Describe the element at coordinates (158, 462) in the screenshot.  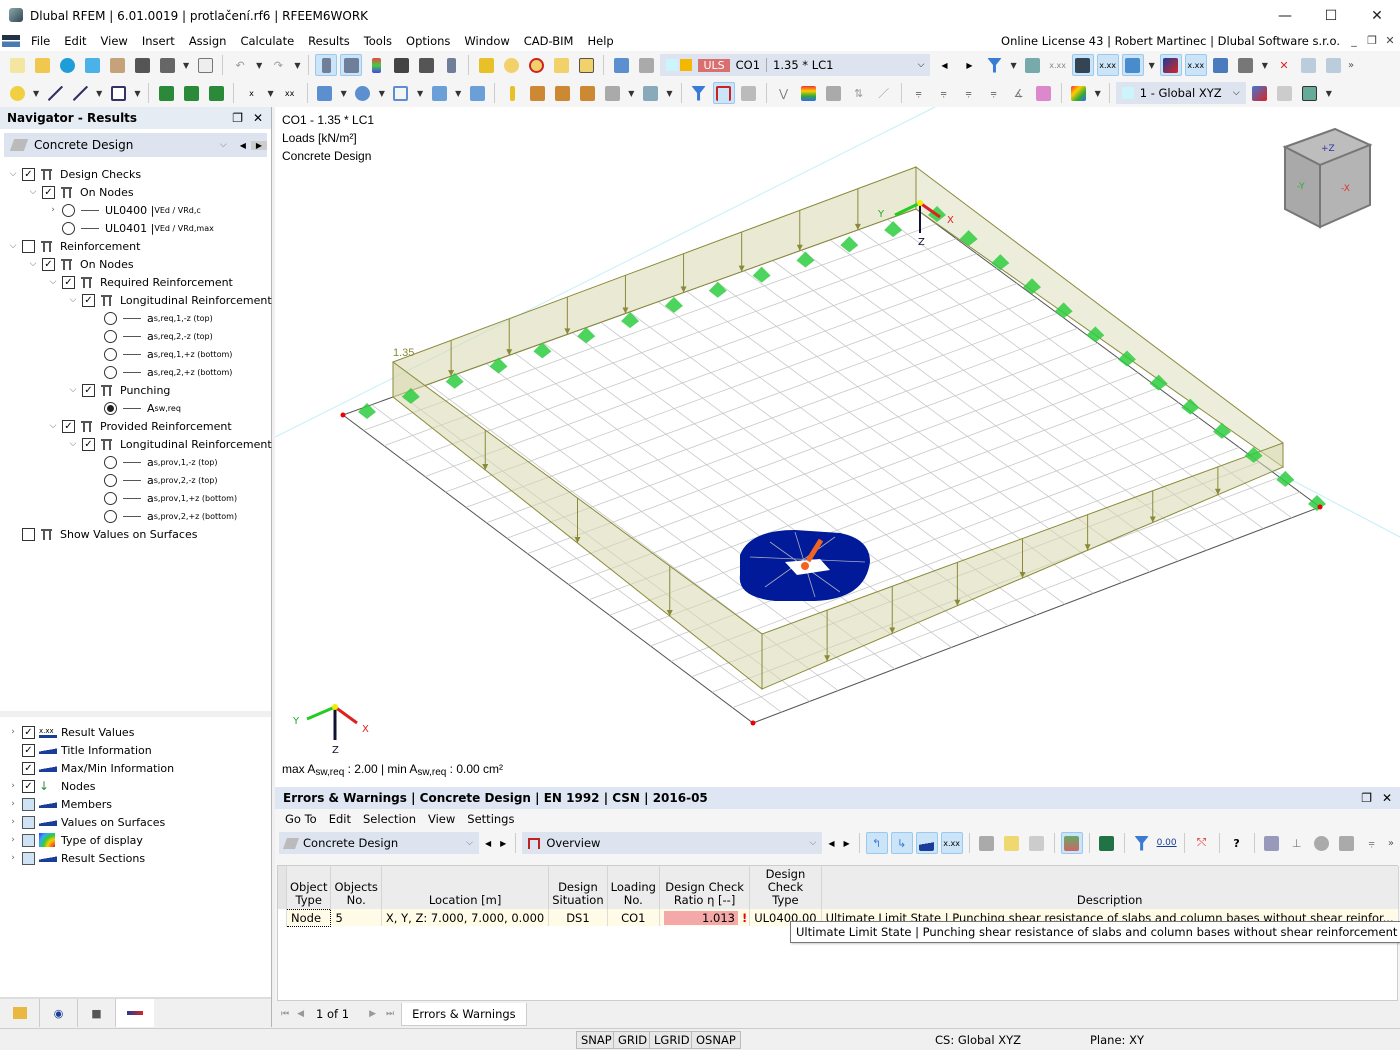
I see `tree-item-as-prov-1-top: a s,prov,1,-z (top)` at that location.